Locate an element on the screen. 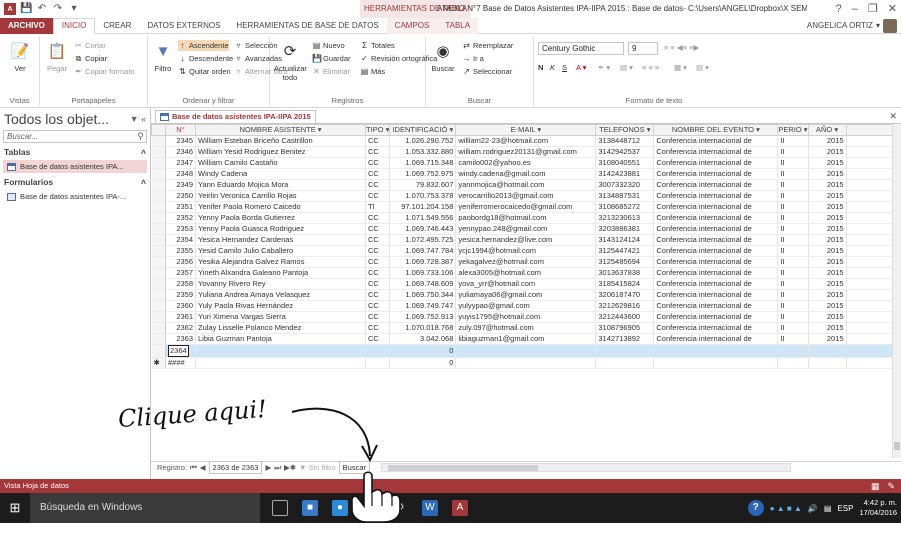  table-cell: 2350 is located at coordinates (180, 196).